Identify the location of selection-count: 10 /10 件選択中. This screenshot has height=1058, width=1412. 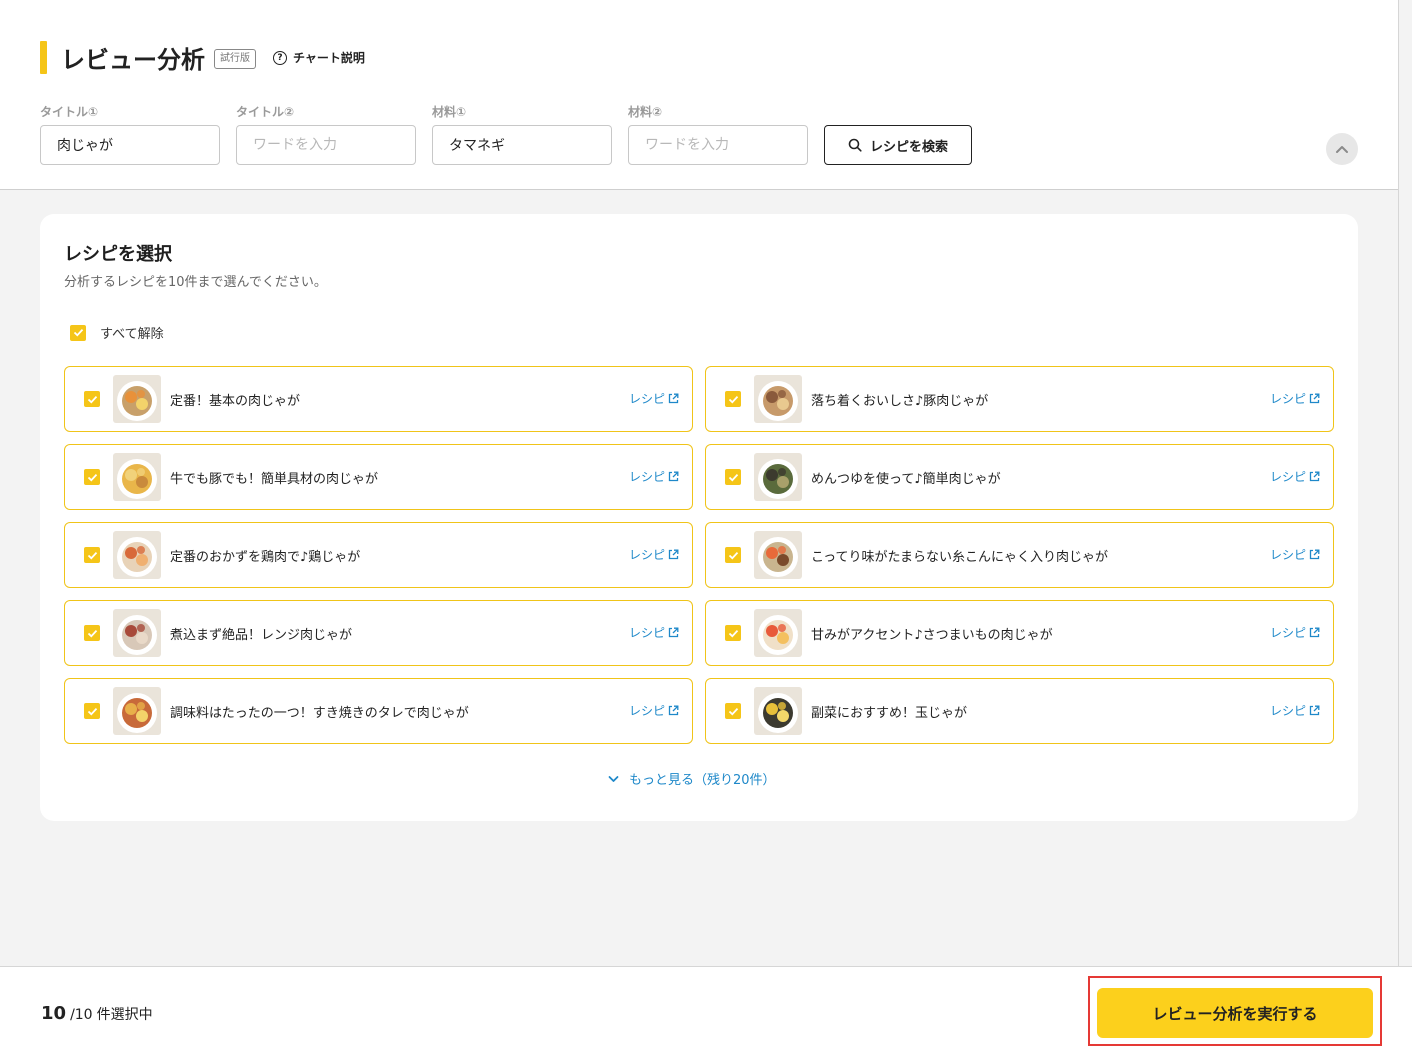
(97, 1013).